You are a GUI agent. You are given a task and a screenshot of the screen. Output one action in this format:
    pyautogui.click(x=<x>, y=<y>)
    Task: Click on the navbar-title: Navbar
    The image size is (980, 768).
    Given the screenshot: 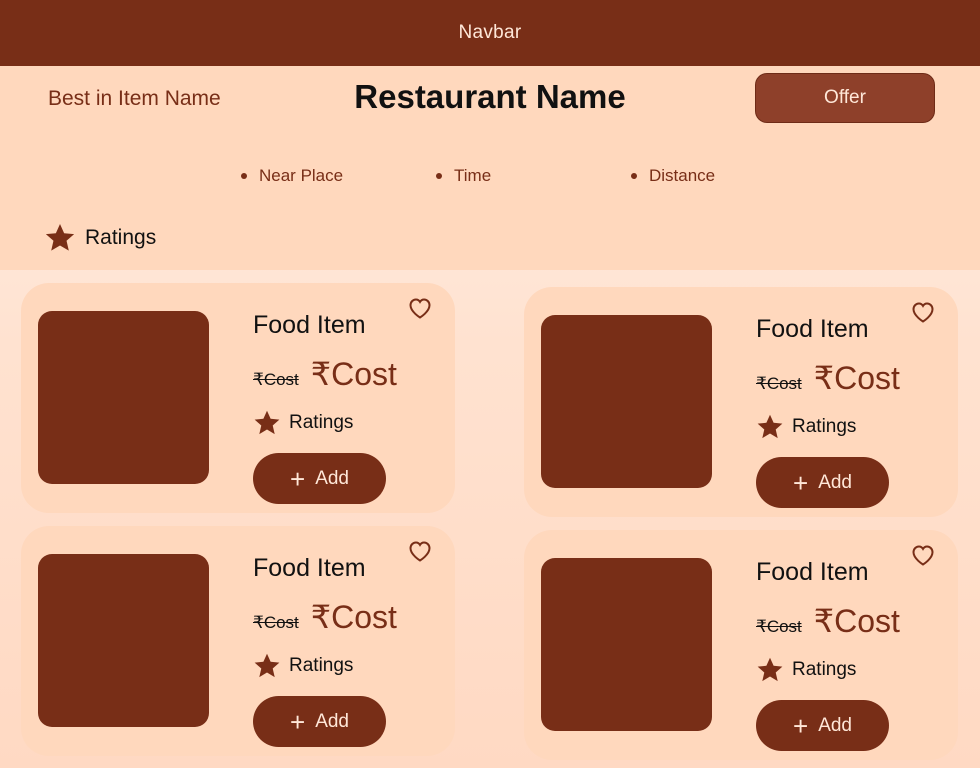 What is the action you would take?
    pyautogui.click(x=490, y=32)
    